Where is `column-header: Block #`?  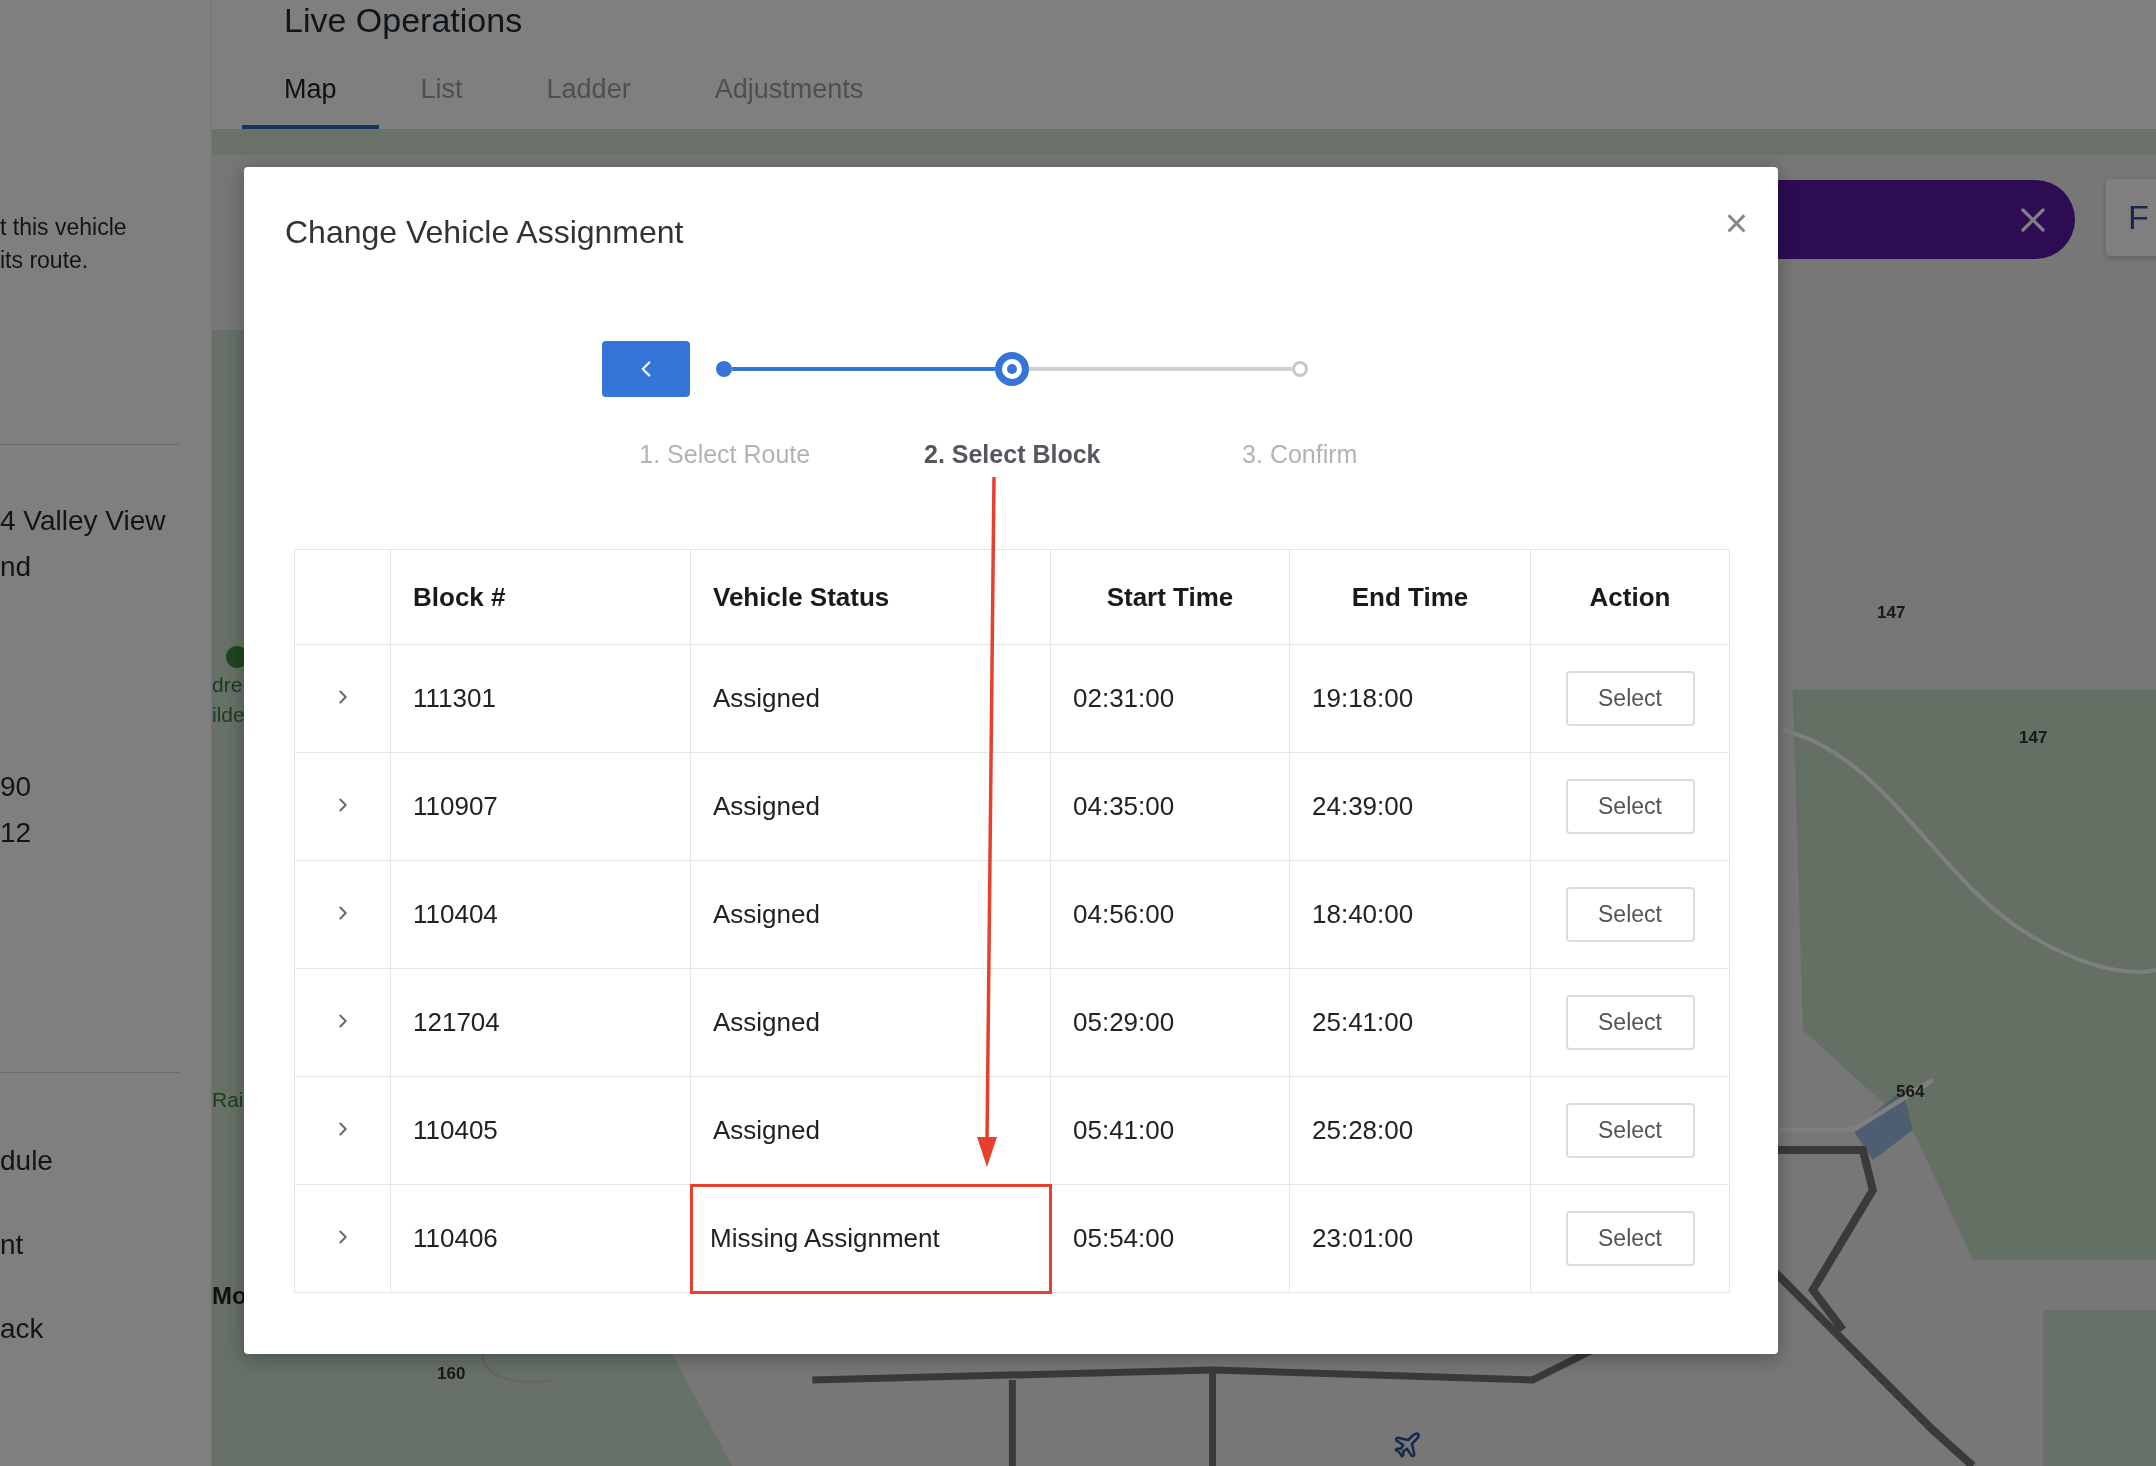 column-header: Block # is located at coordinates (540, 597).